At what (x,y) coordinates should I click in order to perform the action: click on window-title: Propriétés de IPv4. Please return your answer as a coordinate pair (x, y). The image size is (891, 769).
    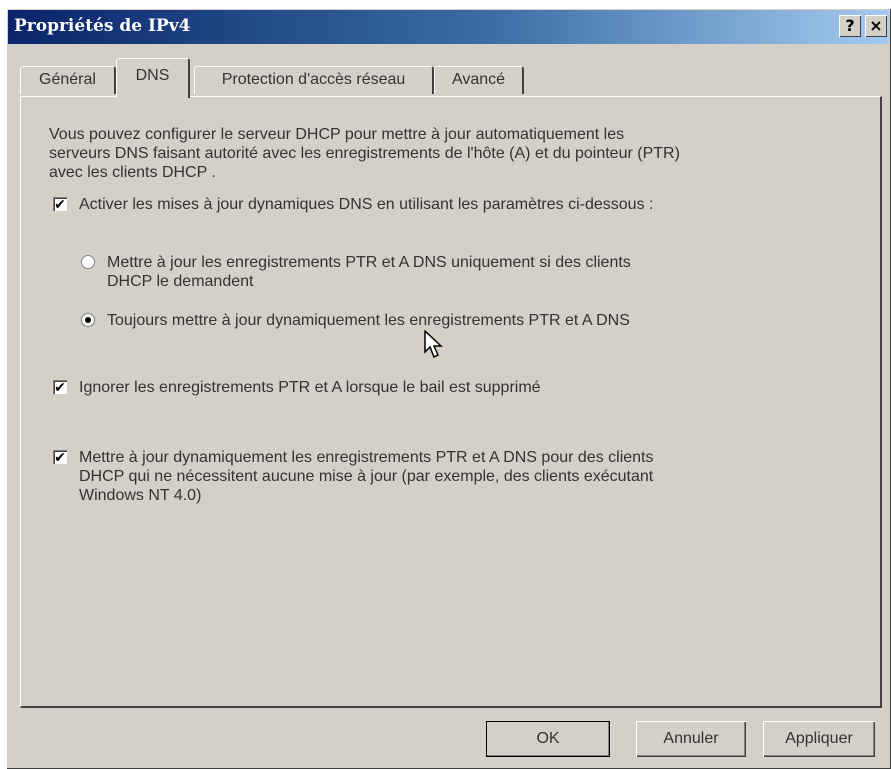
    Looking at the image, I should click on (102, 26).